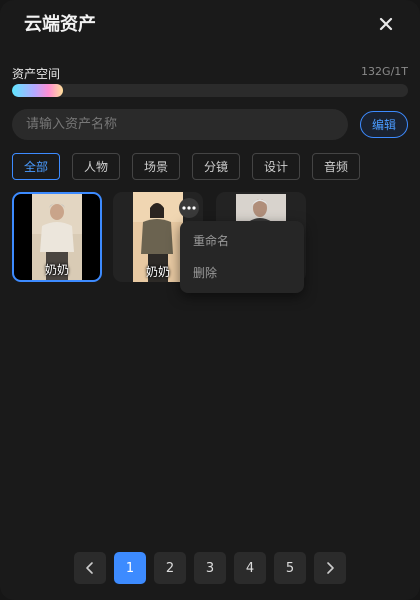 The height and width of the screenshot is (600, 420). I want to click on tab-characters: 人物, so click(96, 166).